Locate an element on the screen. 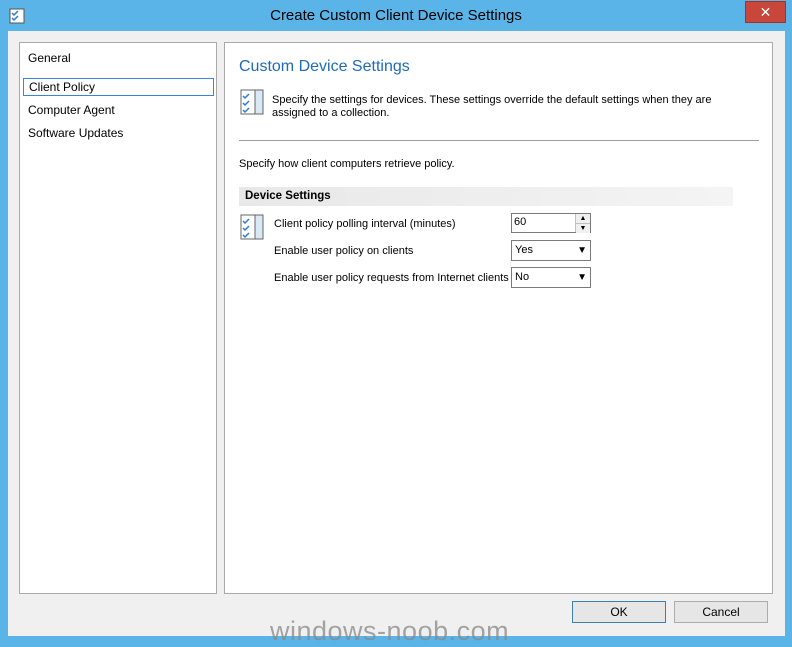  user-policy-label: Enable user policy on clients is located at coordinates (344, 251).